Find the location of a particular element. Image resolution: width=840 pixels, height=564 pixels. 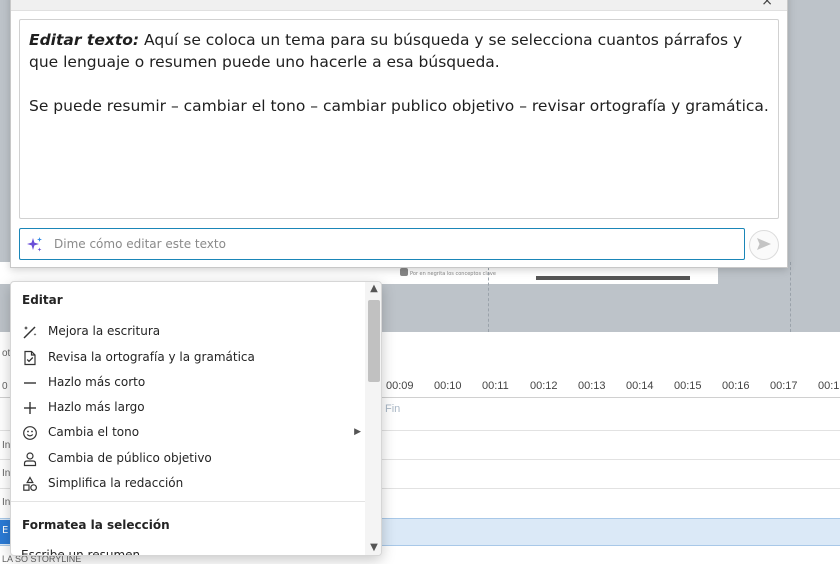

menu-item-revisa-ortografia: Revisa la ortografía y la gramática is located at coordinates (188, 358).